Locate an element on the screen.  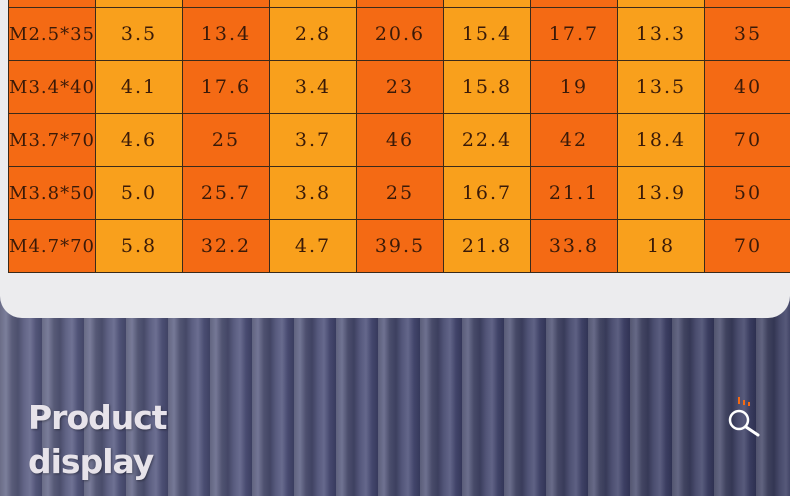
table-cell: 42 is located at coordinates (574, 140).